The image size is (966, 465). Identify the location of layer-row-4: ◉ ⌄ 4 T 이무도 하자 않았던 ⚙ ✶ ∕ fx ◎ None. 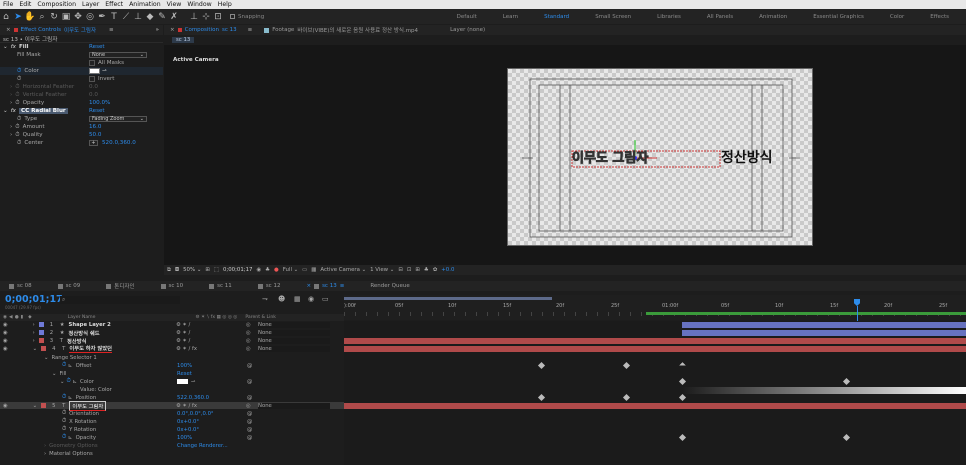
(172, 349).